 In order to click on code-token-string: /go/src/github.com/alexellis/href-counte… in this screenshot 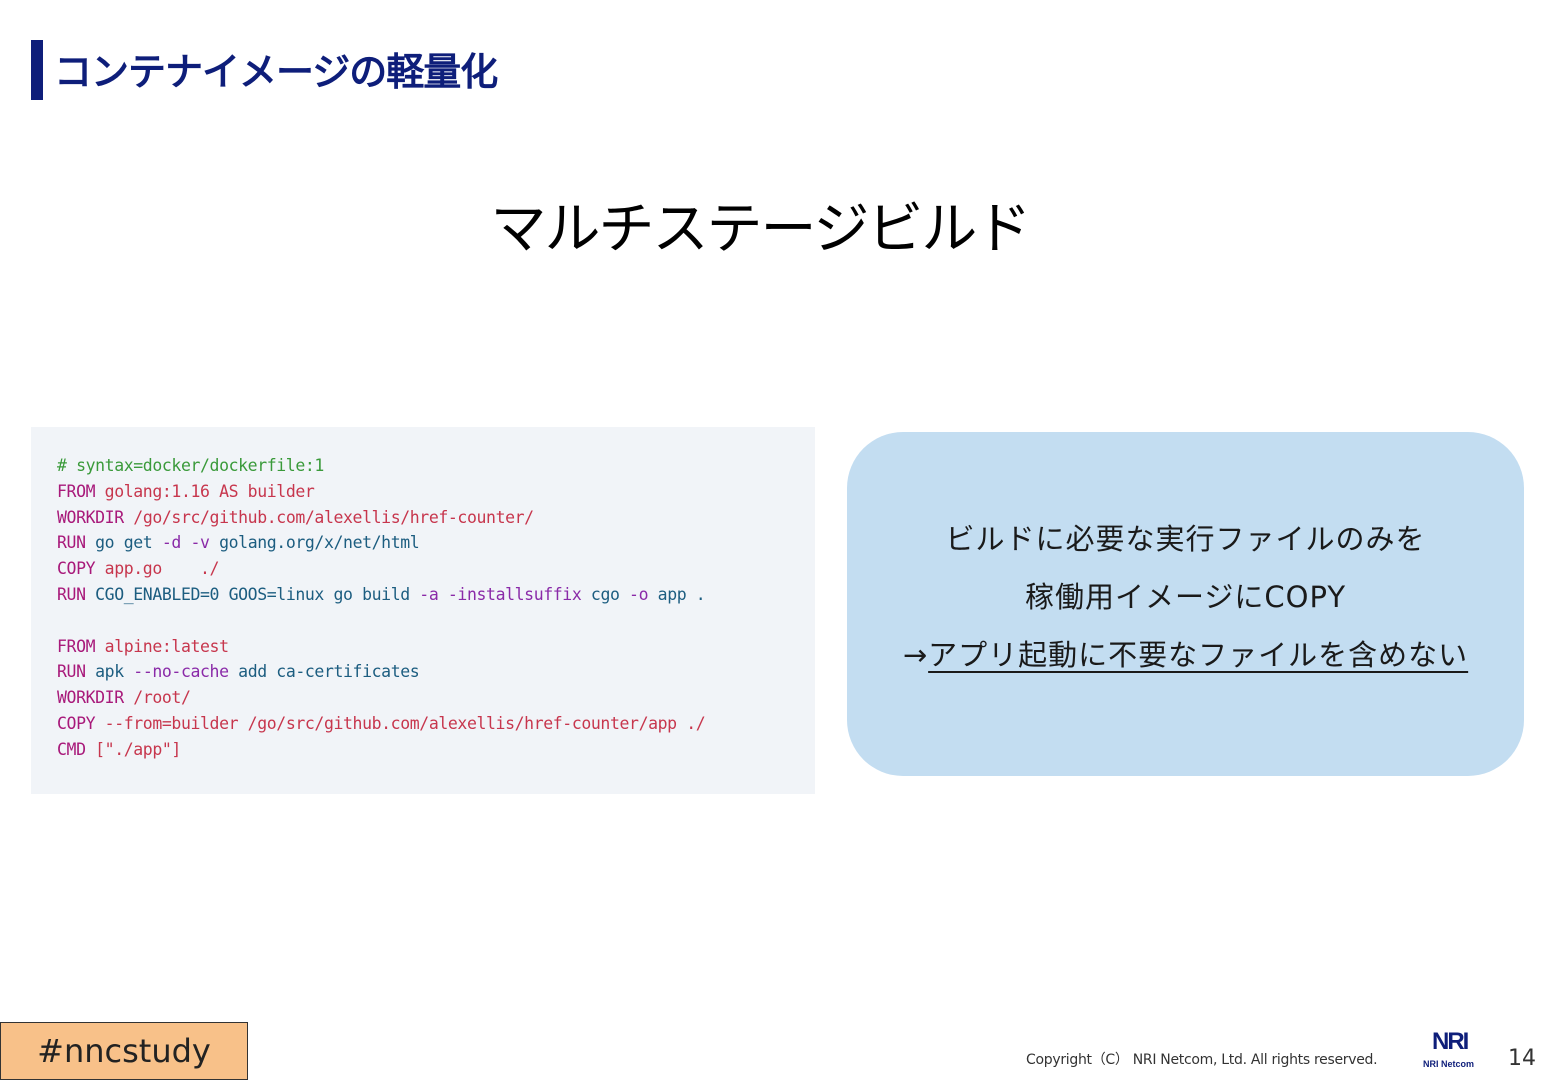, I will do `click(333, 517)`.